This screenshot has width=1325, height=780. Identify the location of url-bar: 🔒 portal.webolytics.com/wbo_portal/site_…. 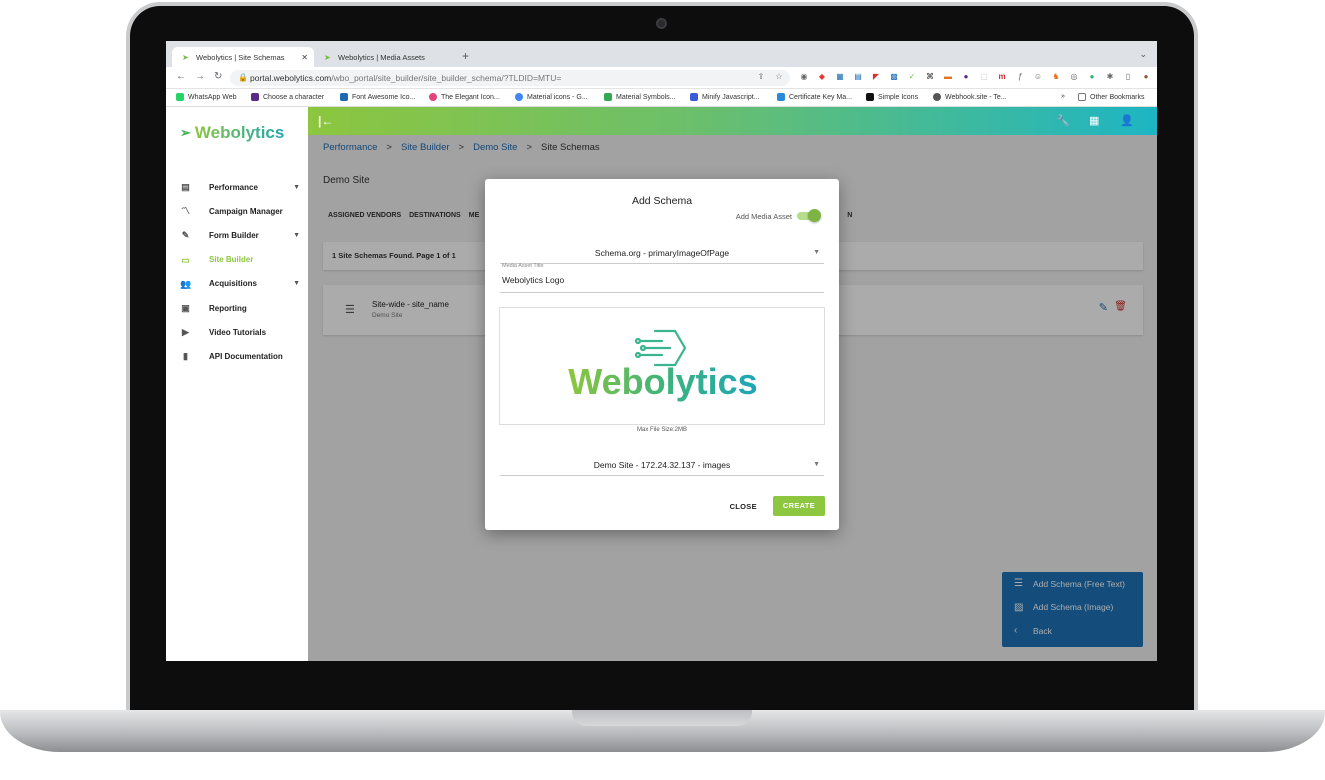
(510, 78).